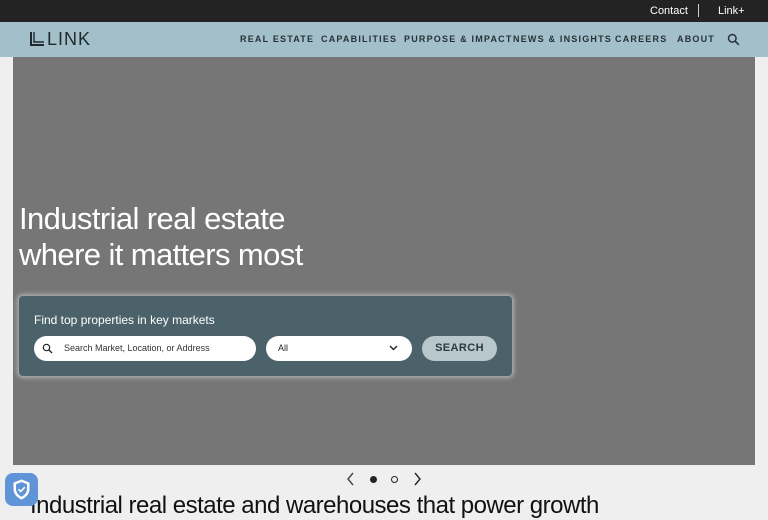 This screenshot has height=520, width=768. What do you see at coordinates (69, 38) in the screenshot?
I see `logo-text: LINK` at bounding box center [69, 38].